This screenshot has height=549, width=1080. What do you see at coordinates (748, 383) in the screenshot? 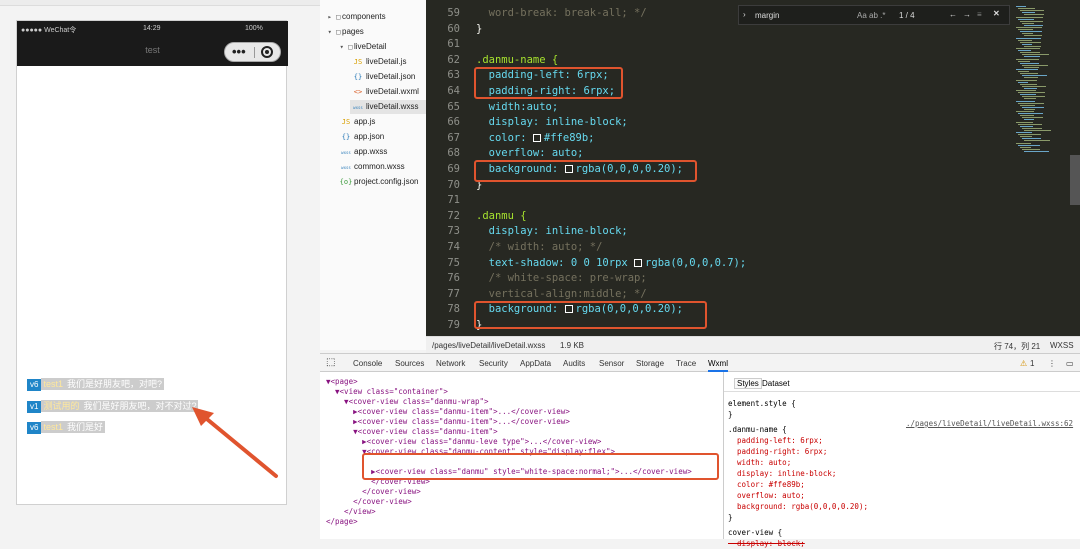
I see `tab-styles: Styles` at bounding box center [748, 383].